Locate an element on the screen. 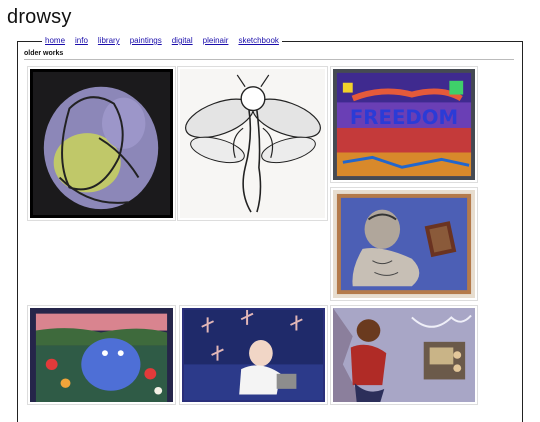 Image resolution: width=540 pixels, height=422 pixels. nav-link-pleinair: pleinair is located at coordinates (216, 42).